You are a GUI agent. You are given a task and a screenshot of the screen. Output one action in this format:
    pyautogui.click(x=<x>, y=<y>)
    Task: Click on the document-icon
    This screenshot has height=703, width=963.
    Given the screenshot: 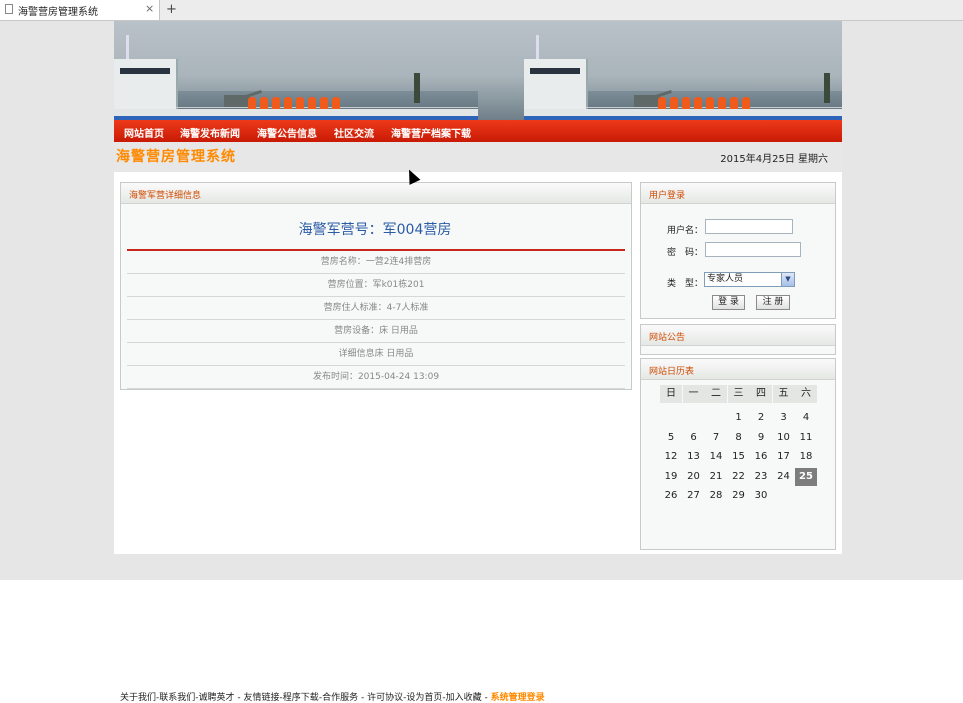 What is the action you would take?
    pyautogui.click(x=9, y=9)
    